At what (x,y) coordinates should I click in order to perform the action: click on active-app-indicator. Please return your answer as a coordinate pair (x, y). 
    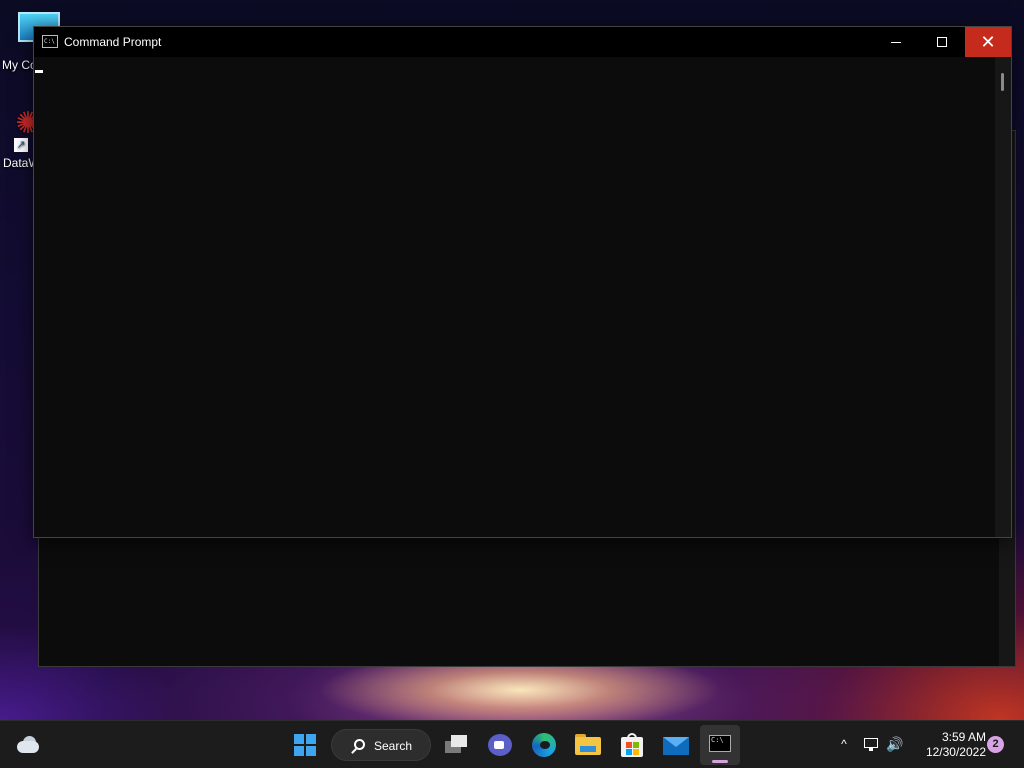
    Looking at the image, I should click on (720, 761).